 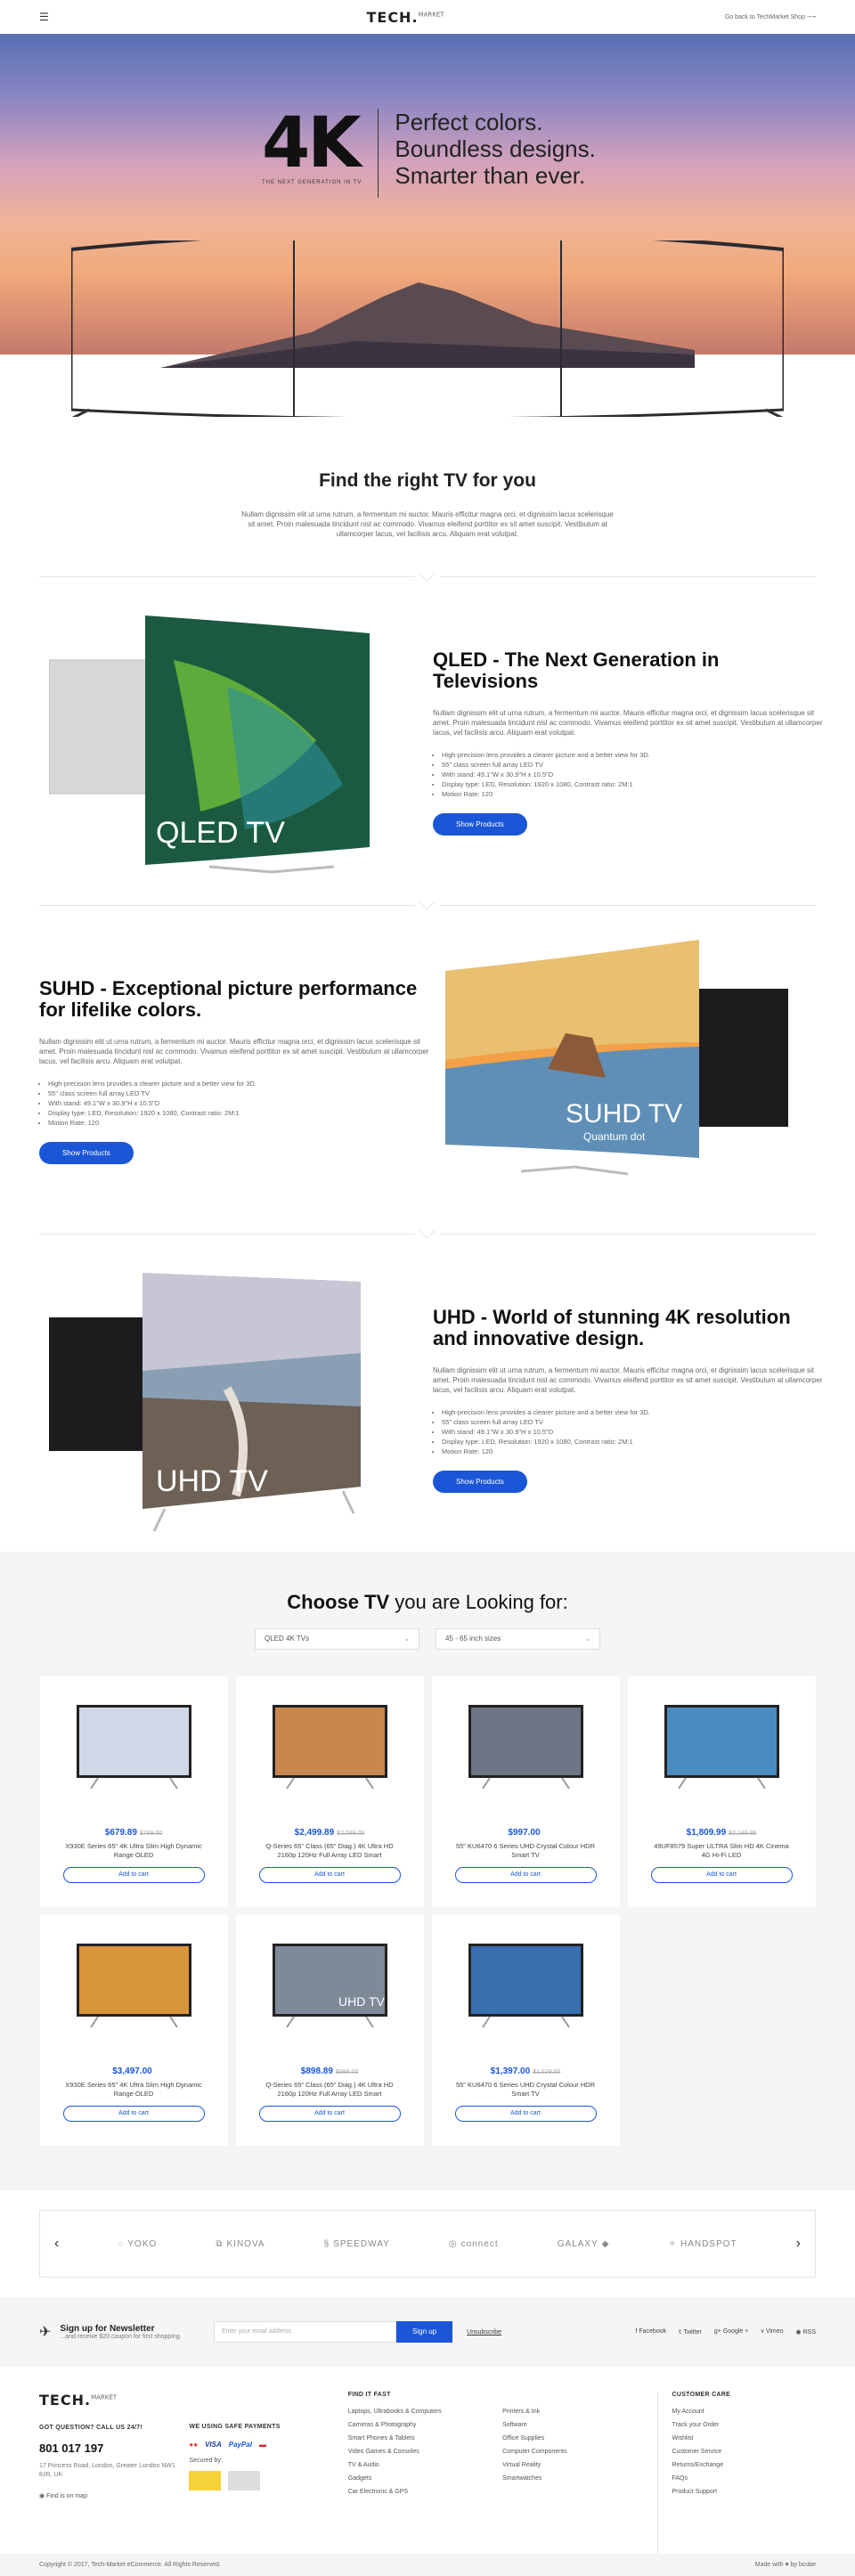 What do you see at coordinates (305, 2332) in the screenshot?
I see `email-input: Enter your email address` at bounding box center [305, 2332].